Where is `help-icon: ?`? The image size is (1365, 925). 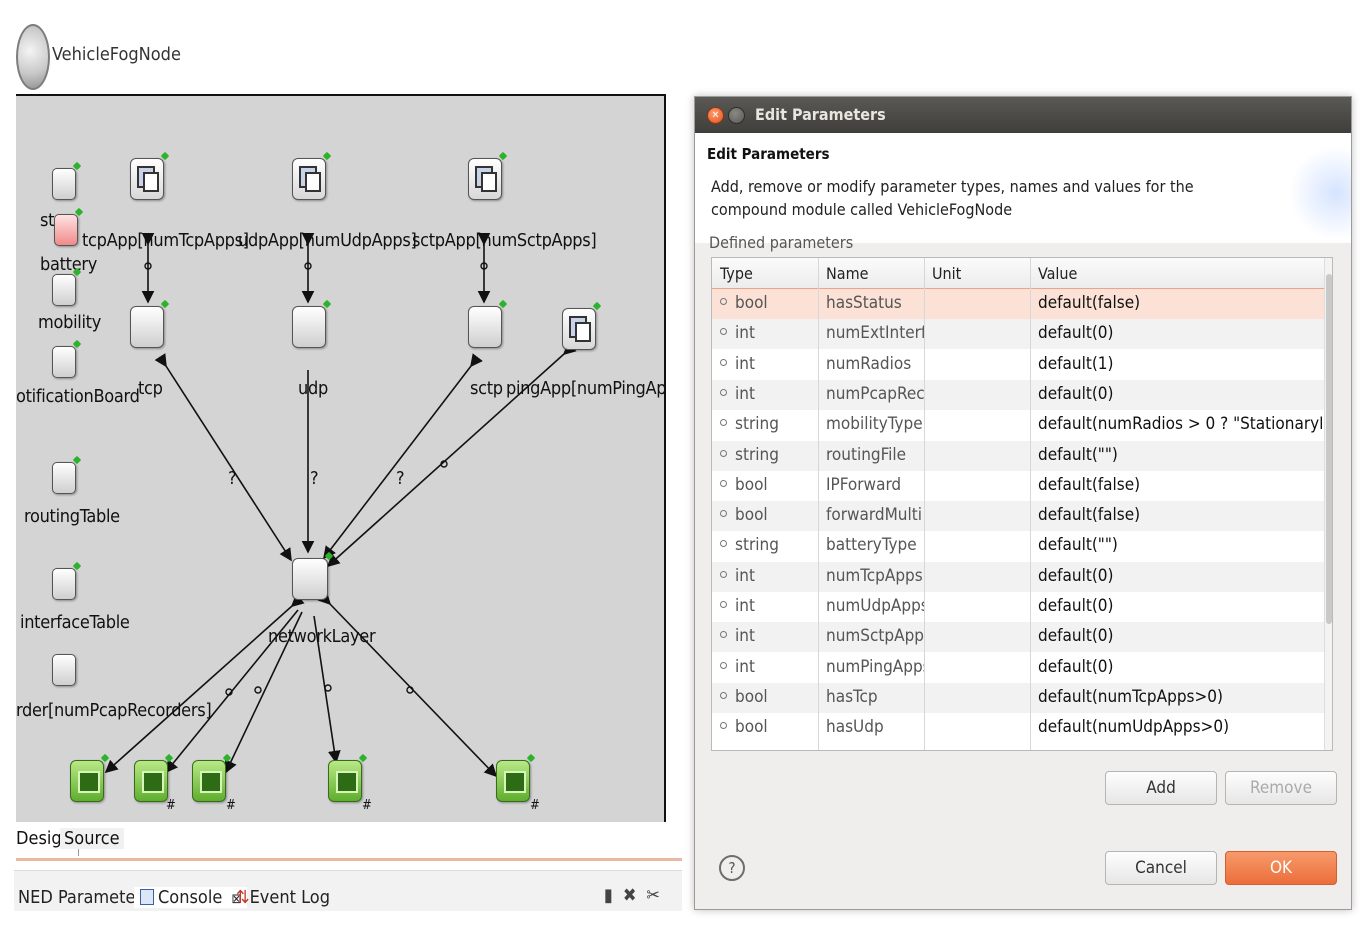 help-icon: ? is located at coordinates (732, 868).